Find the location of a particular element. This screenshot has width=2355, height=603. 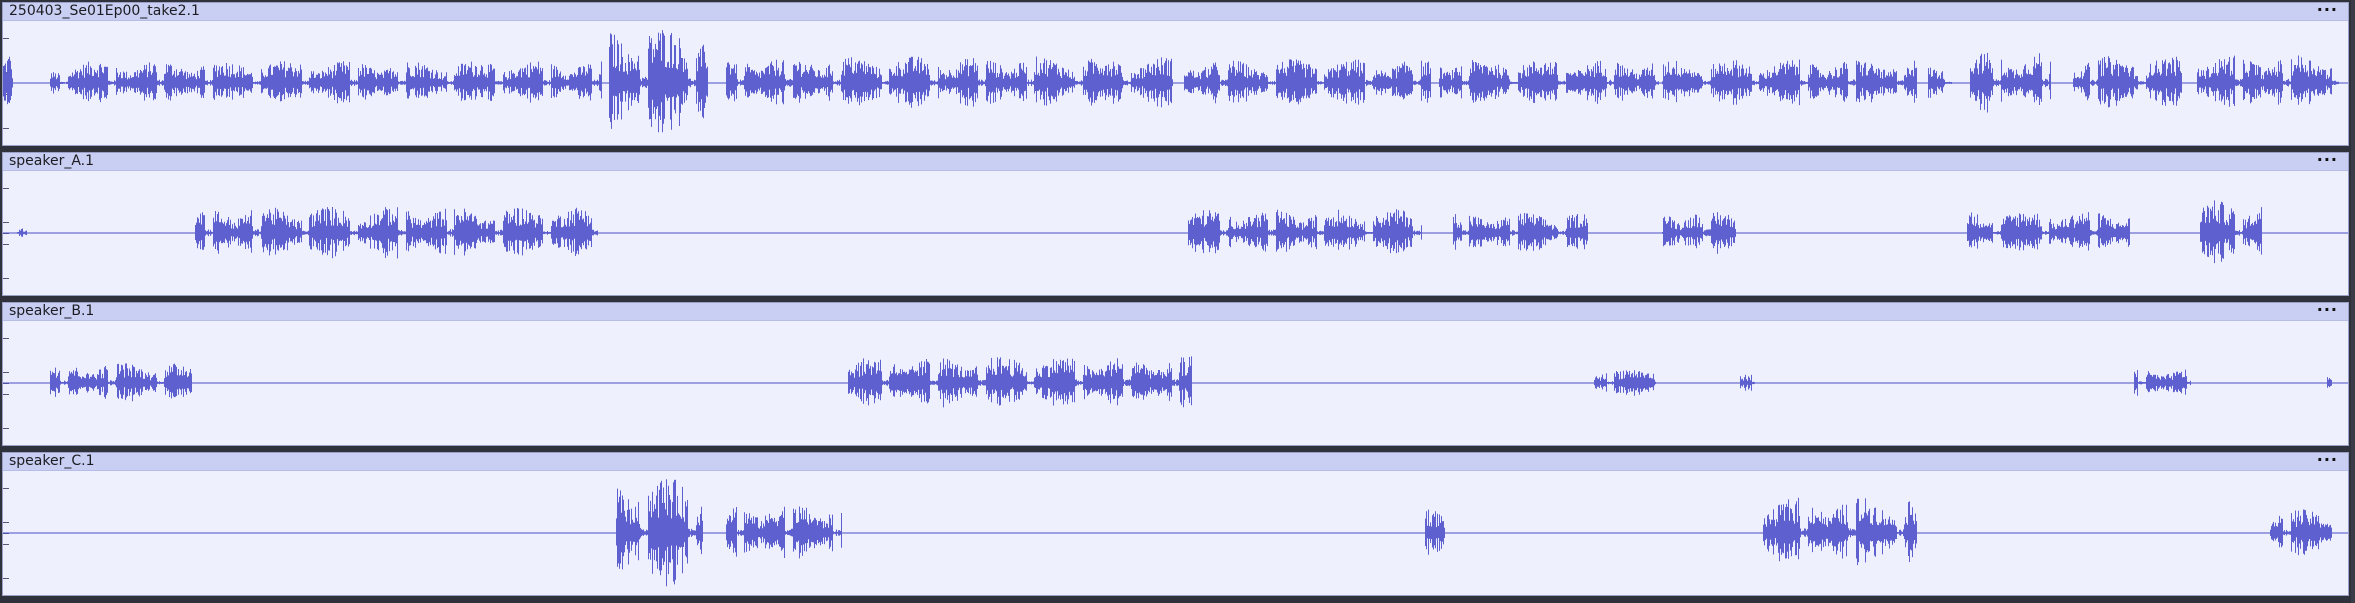

clip-header: speaker_C.1 ··· is located at coordinates (1175, 462).